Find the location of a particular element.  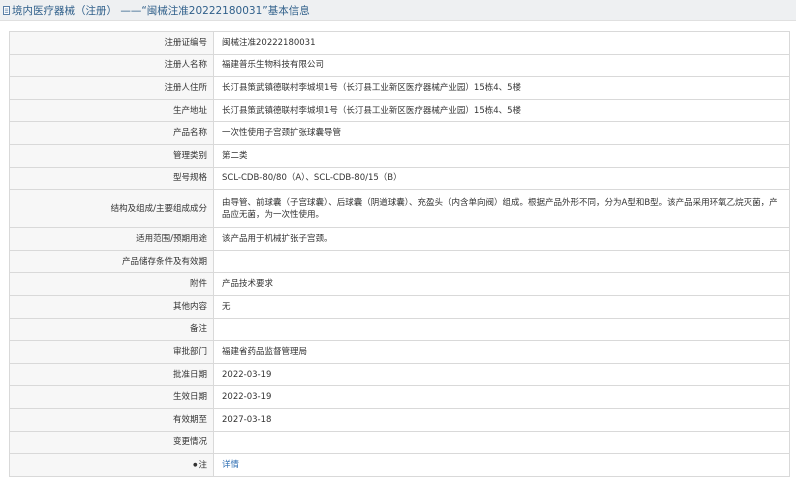

table-row: 管理类别 第二类 is located at coordinates (399, 155).